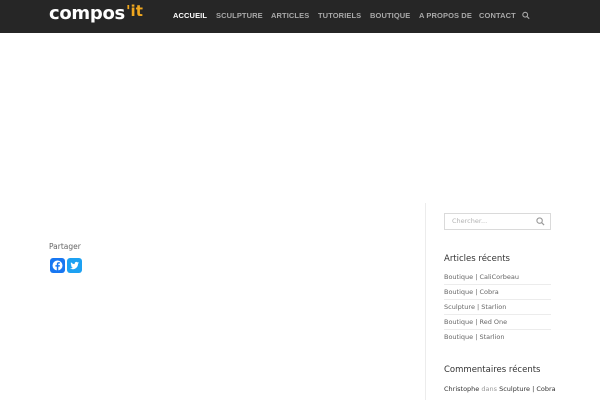 The height and width of the screenshot is (400, 600). I want to click on twitter-share-button, so click(74, 265).